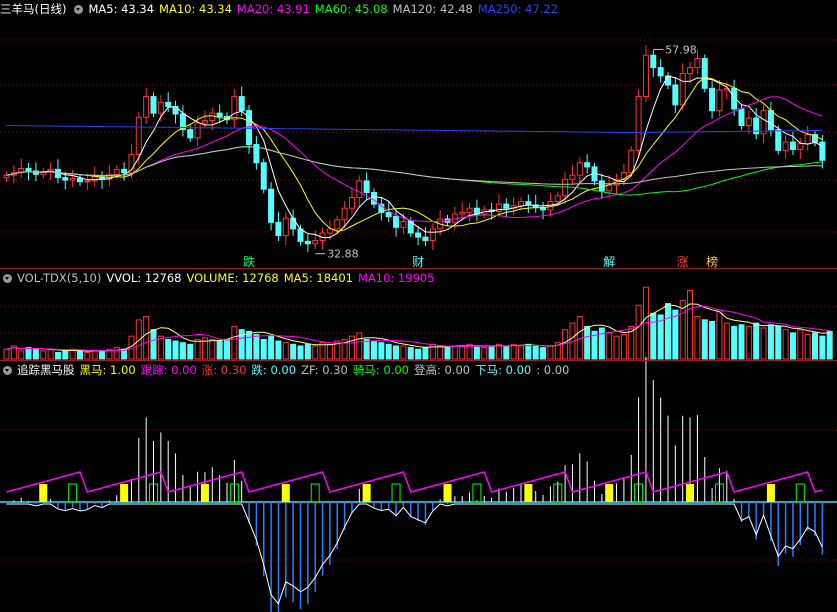 The width and height of the screenshot is (837, 612). I want to click on stock-title: 三羊马(日线), so click(33, 9).